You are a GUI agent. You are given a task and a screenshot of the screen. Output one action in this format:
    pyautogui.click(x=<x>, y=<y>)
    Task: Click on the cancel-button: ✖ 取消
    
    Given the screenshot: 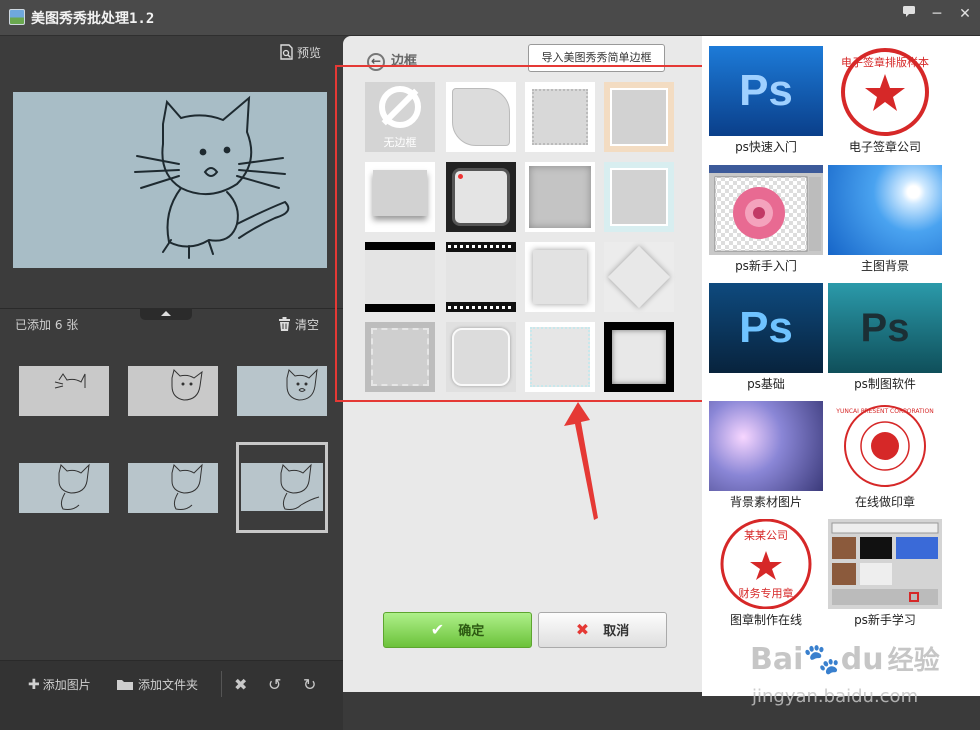 What is the action you would take?
    pyautogui.click(x=602, y=630)
    